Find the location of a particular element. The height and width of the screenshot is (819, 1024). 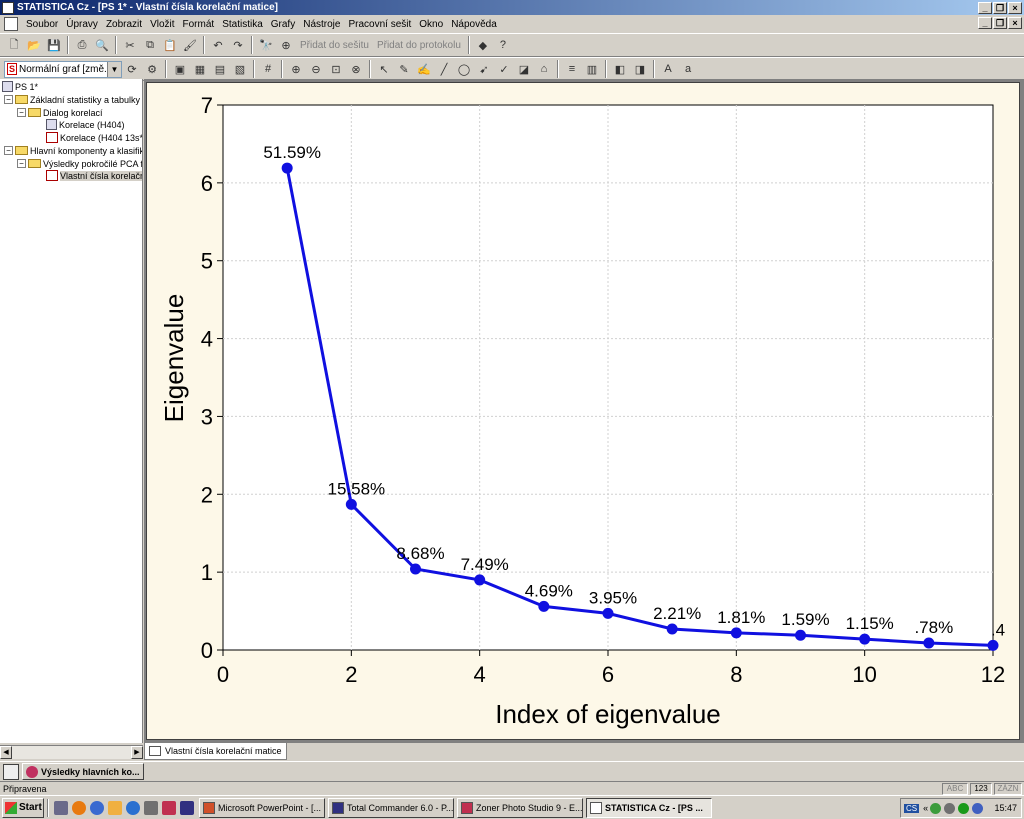

cut-icon: ✂ is located at coordinates (130, 45).